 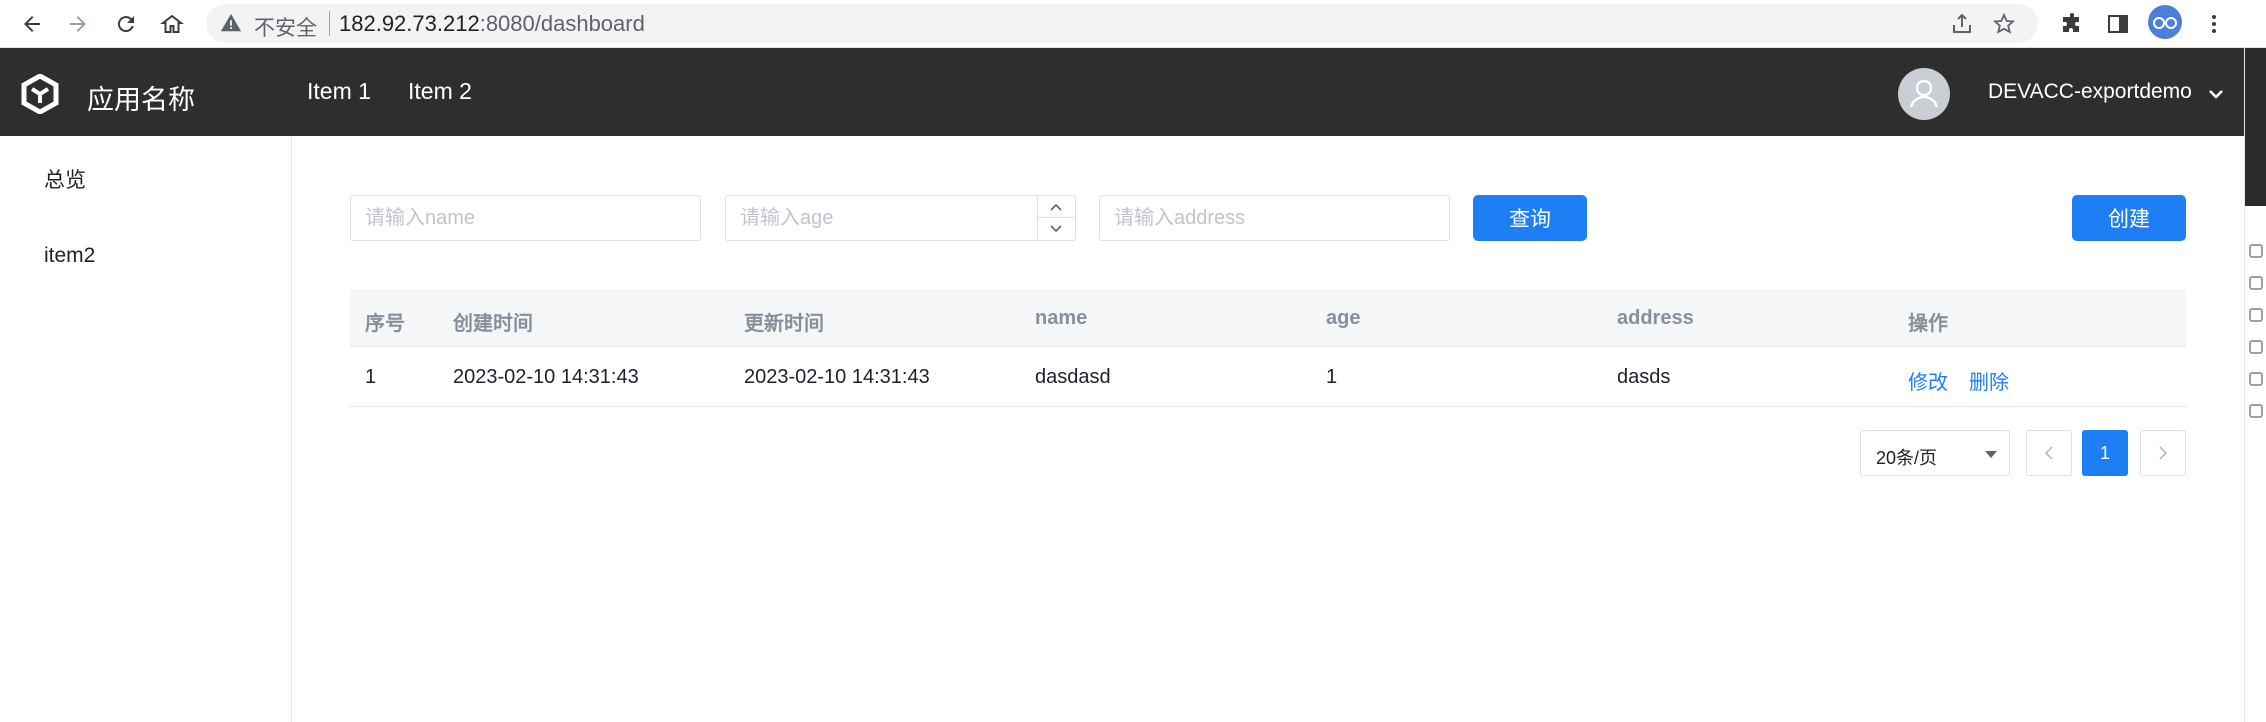 What do you see at coordinates (146, 429) in the screenshot?
I see `sidebar: 总览 item2` at bounding box center [146, 429].